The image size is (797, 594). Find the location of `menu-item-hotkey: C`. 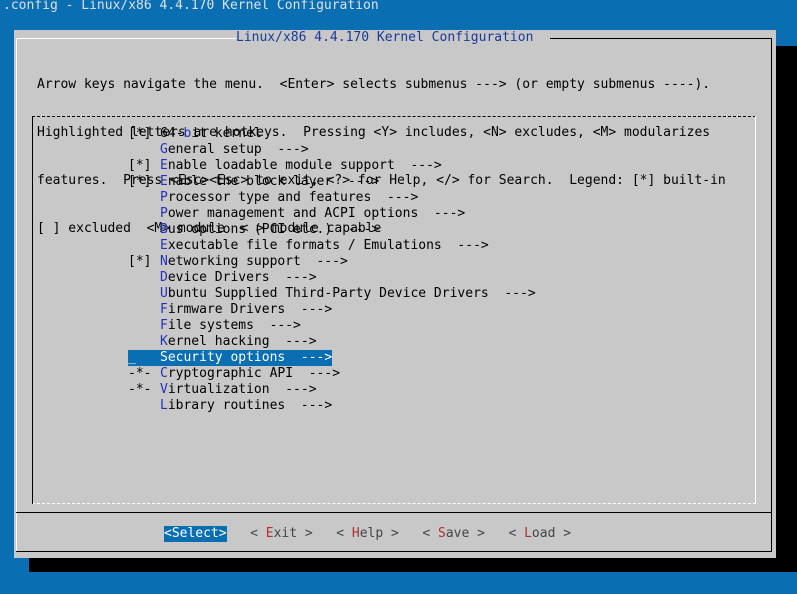

menu-item-hotkey: C is located at coordinates (164, 373).